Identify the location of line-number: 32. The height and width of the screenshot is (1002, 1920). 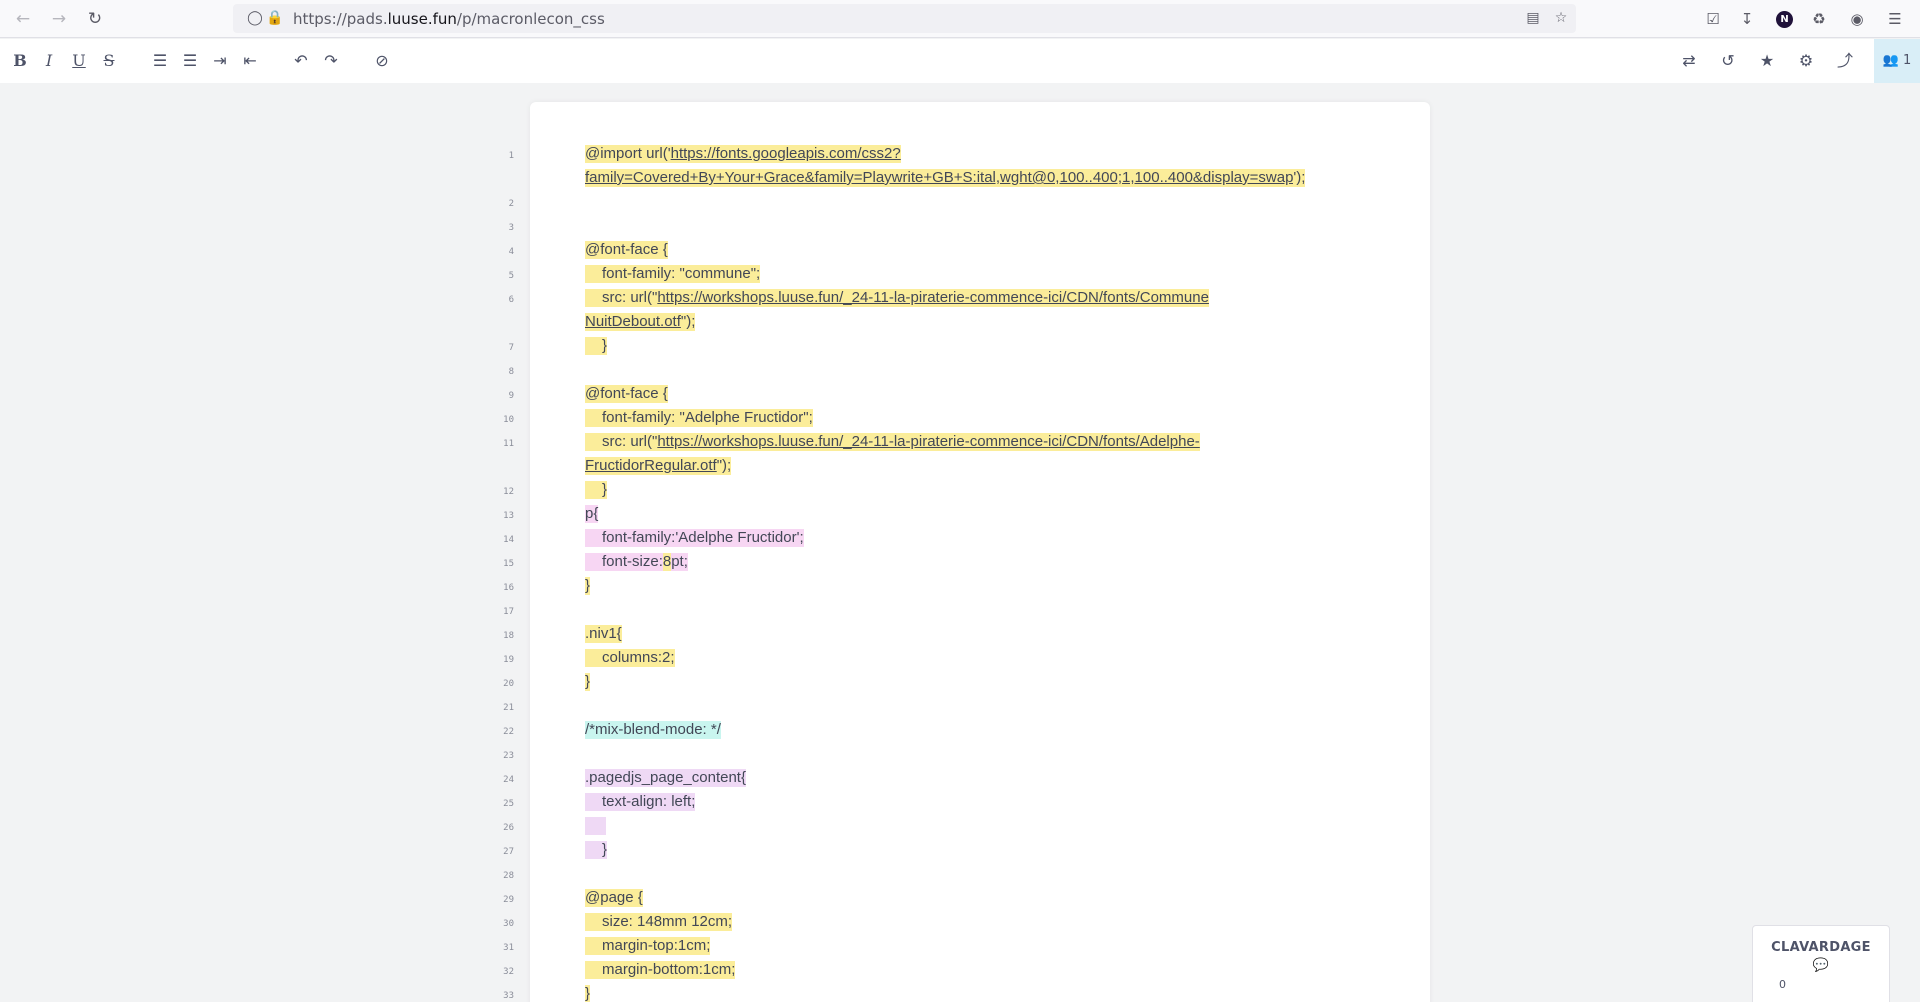
(508, 972).